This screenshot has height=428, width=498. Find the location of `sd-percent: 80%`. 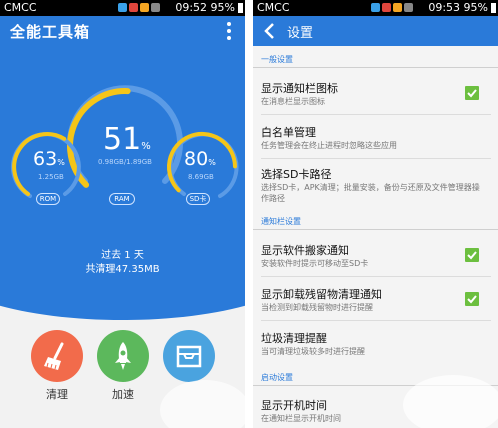

sd-percent: 80% is located at coordinates (200, 159).